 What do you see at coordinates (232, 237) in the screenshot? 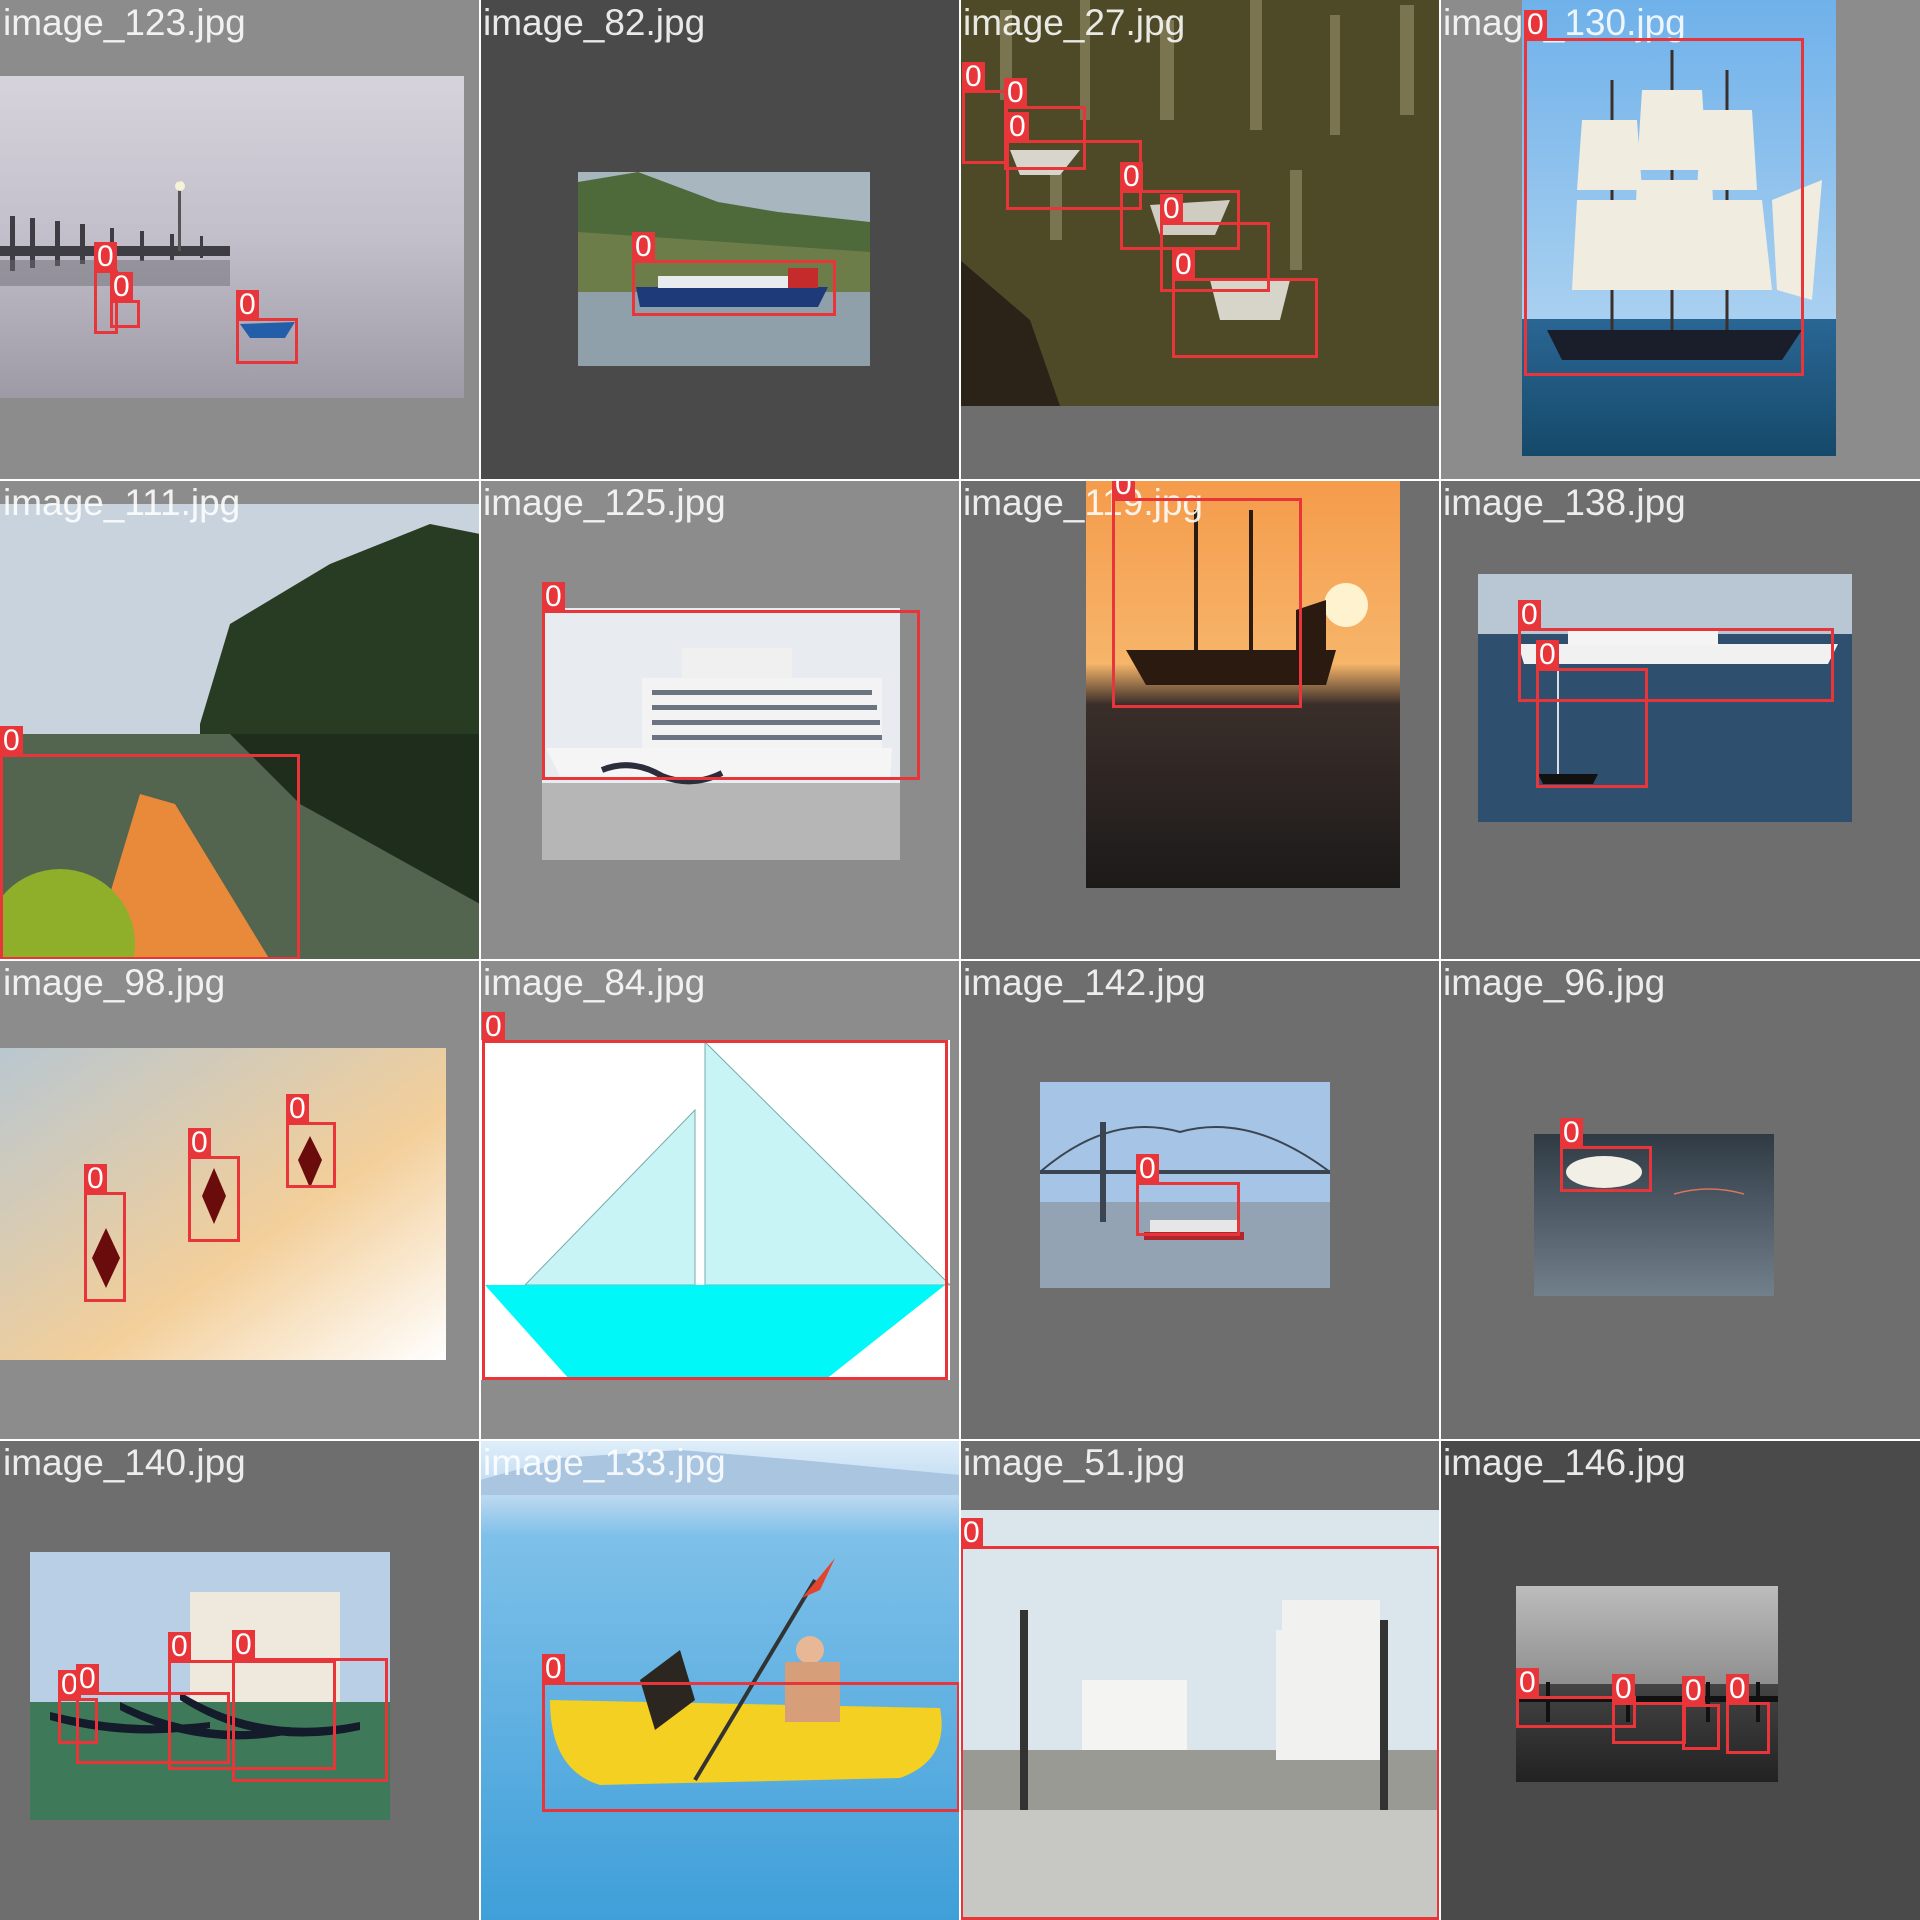
I see `photo-foggy-pier` at bounding box center [232, 237].